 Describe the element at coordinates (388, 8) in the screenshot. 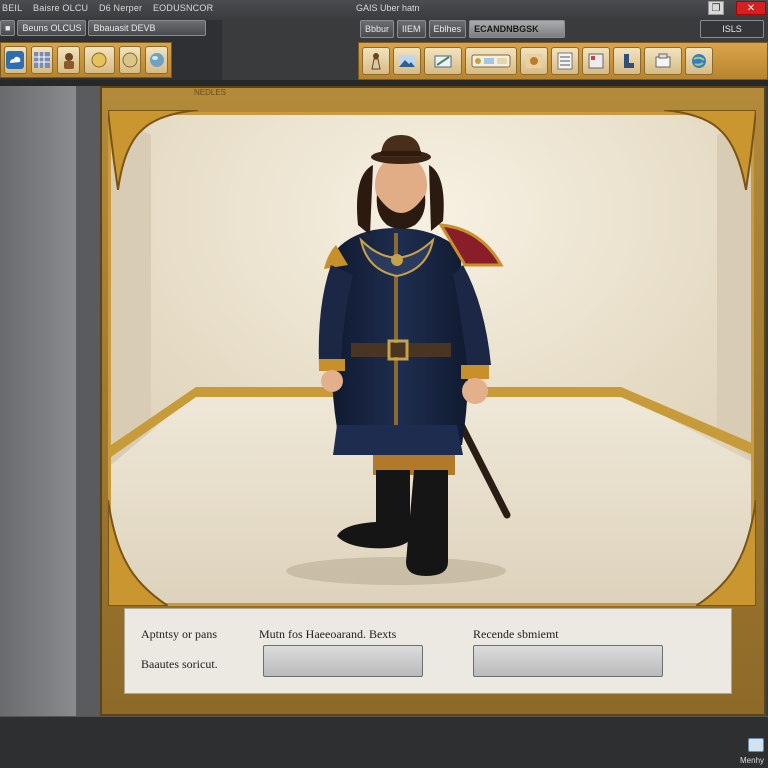

I see `window-title: GAIS Uber hatn` at that location.